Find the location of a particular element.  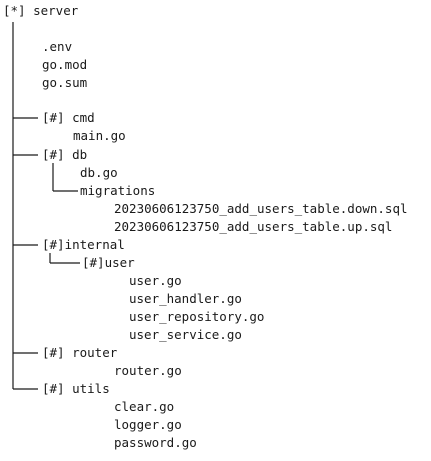

node-maingo: main.go is located at coordinates (99, 135).